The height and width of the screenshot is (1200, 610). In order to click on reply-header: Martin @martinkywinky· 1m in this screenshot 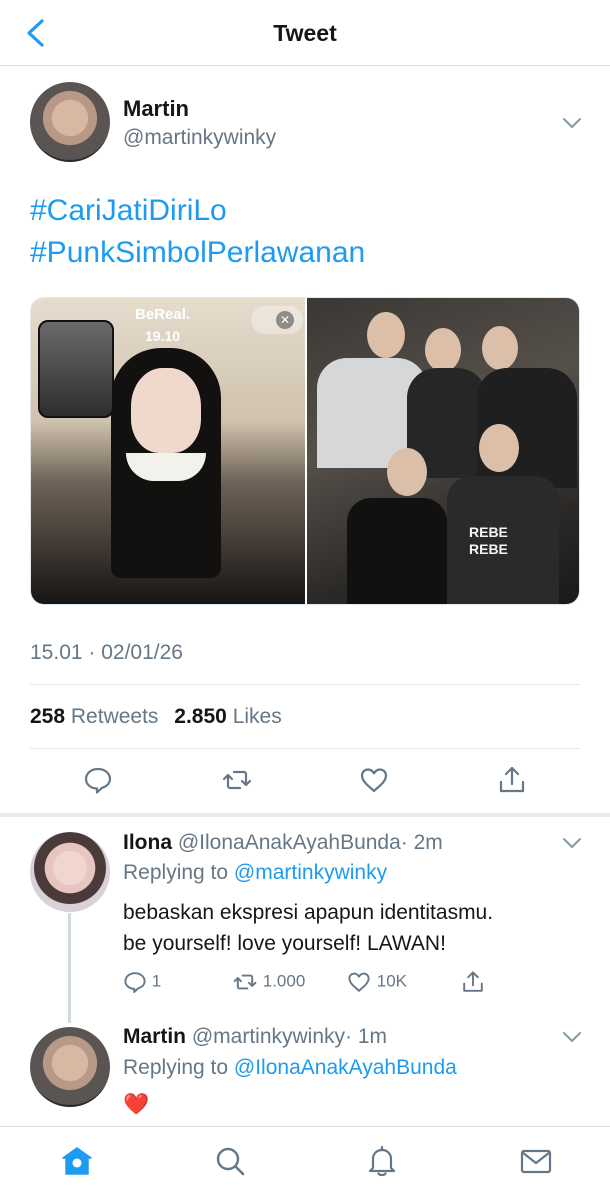, I will do `click(255, 1037)`.